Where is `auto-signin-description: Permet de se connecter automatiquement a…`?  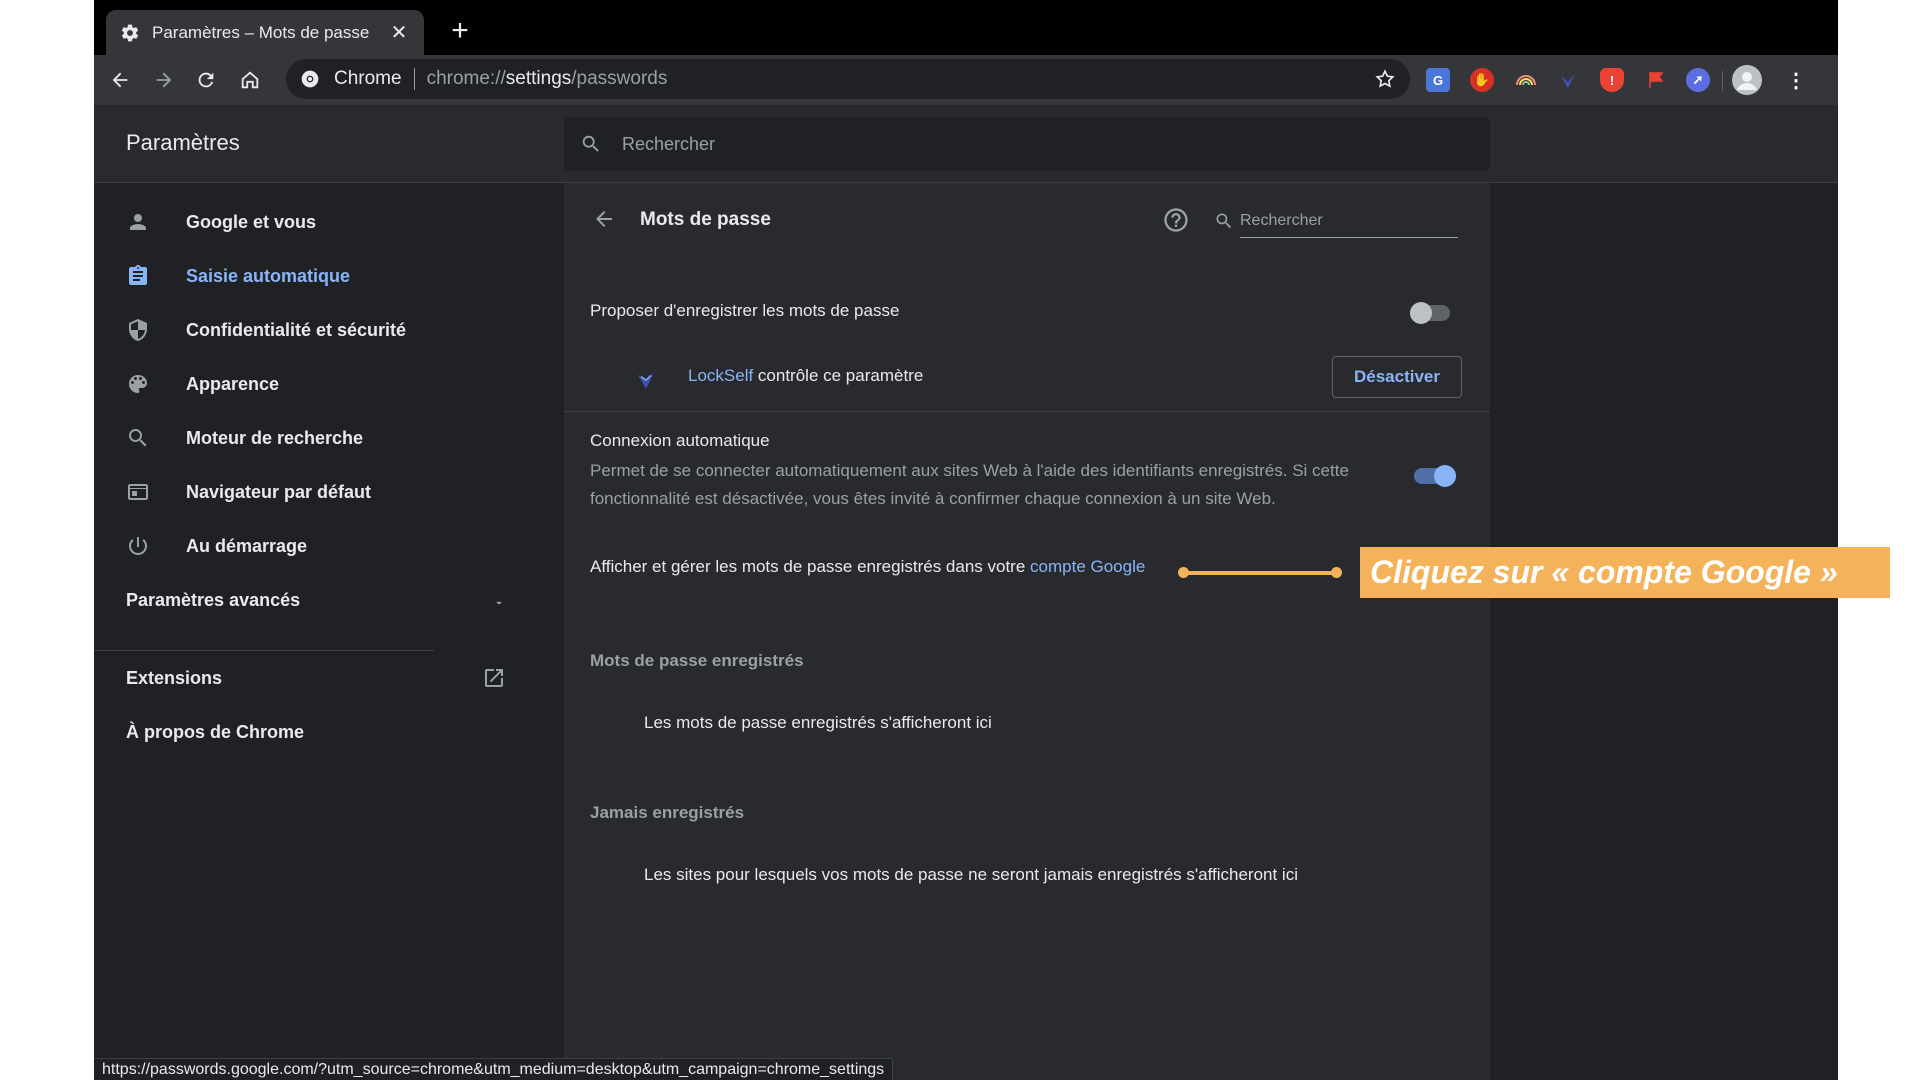
auto-signin-description: Permet de se connecter automatiquement a… is located at coordinates (969, 484).